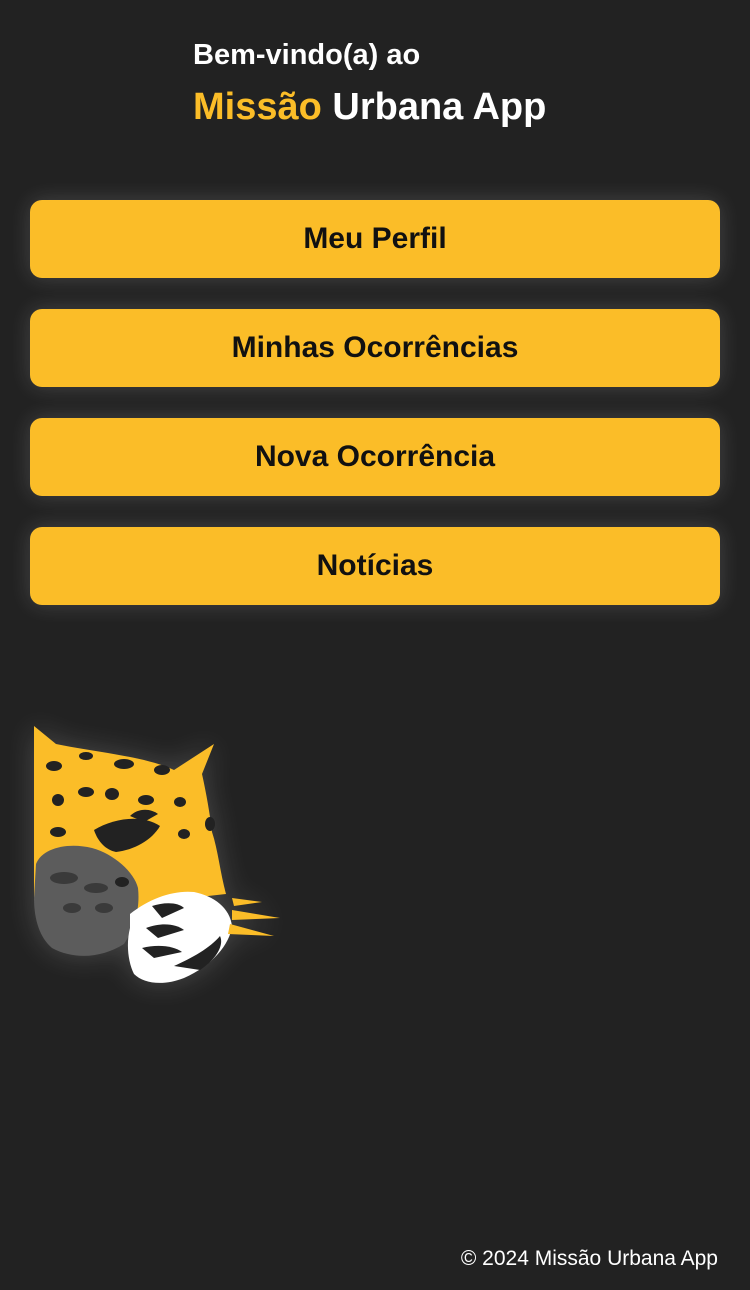  Describe the element at coordinates (307, 55) in the screenshot. I see `welcome-text: Bem-vindo(a) ao` at that location.